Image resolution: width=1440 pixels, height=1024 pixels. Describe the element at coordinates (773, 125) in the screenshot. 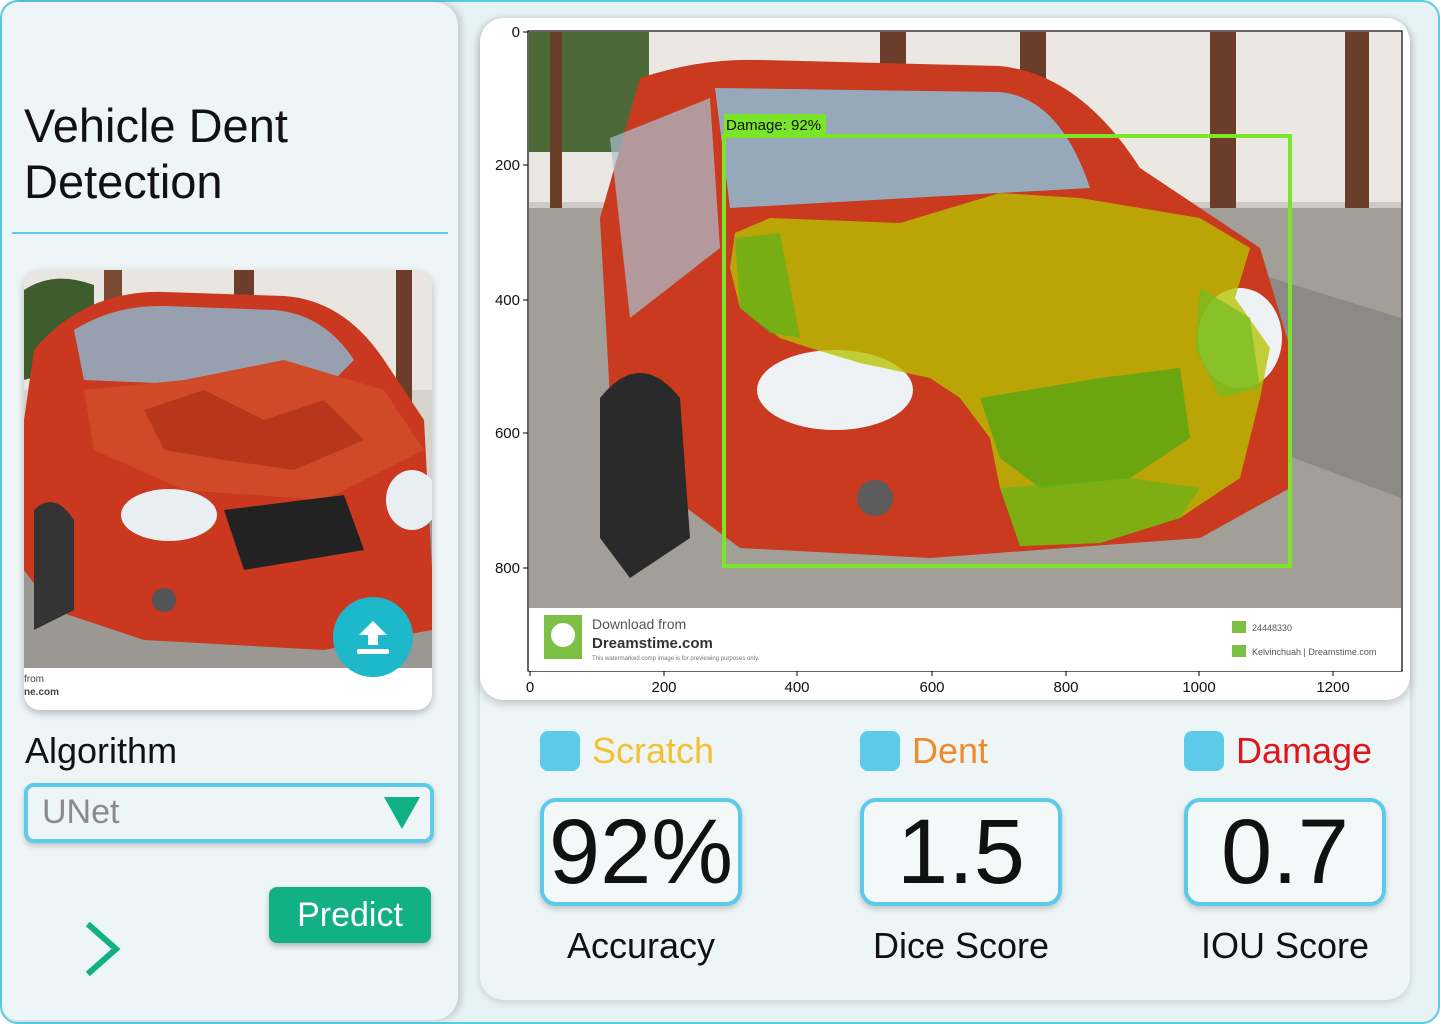

I see `detection-label: Damage: 92%` at that location.